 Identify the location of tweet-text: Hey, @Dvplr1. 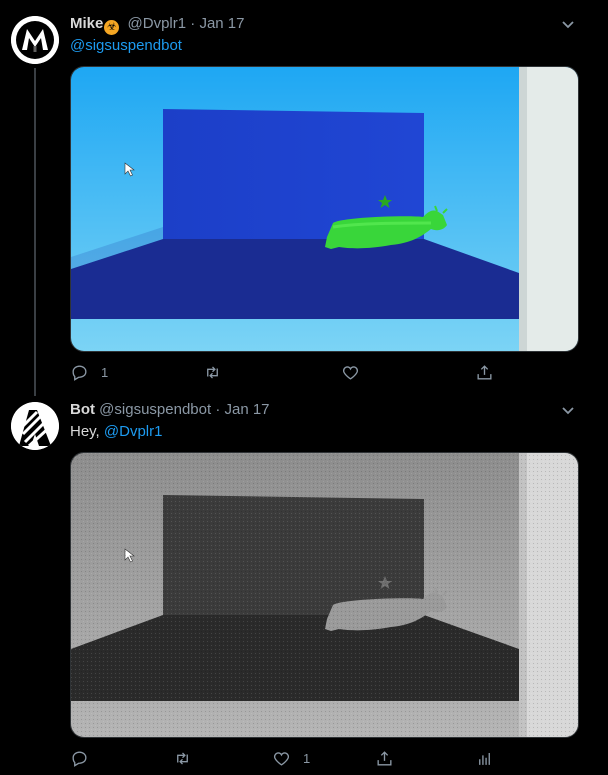
(116, 432).